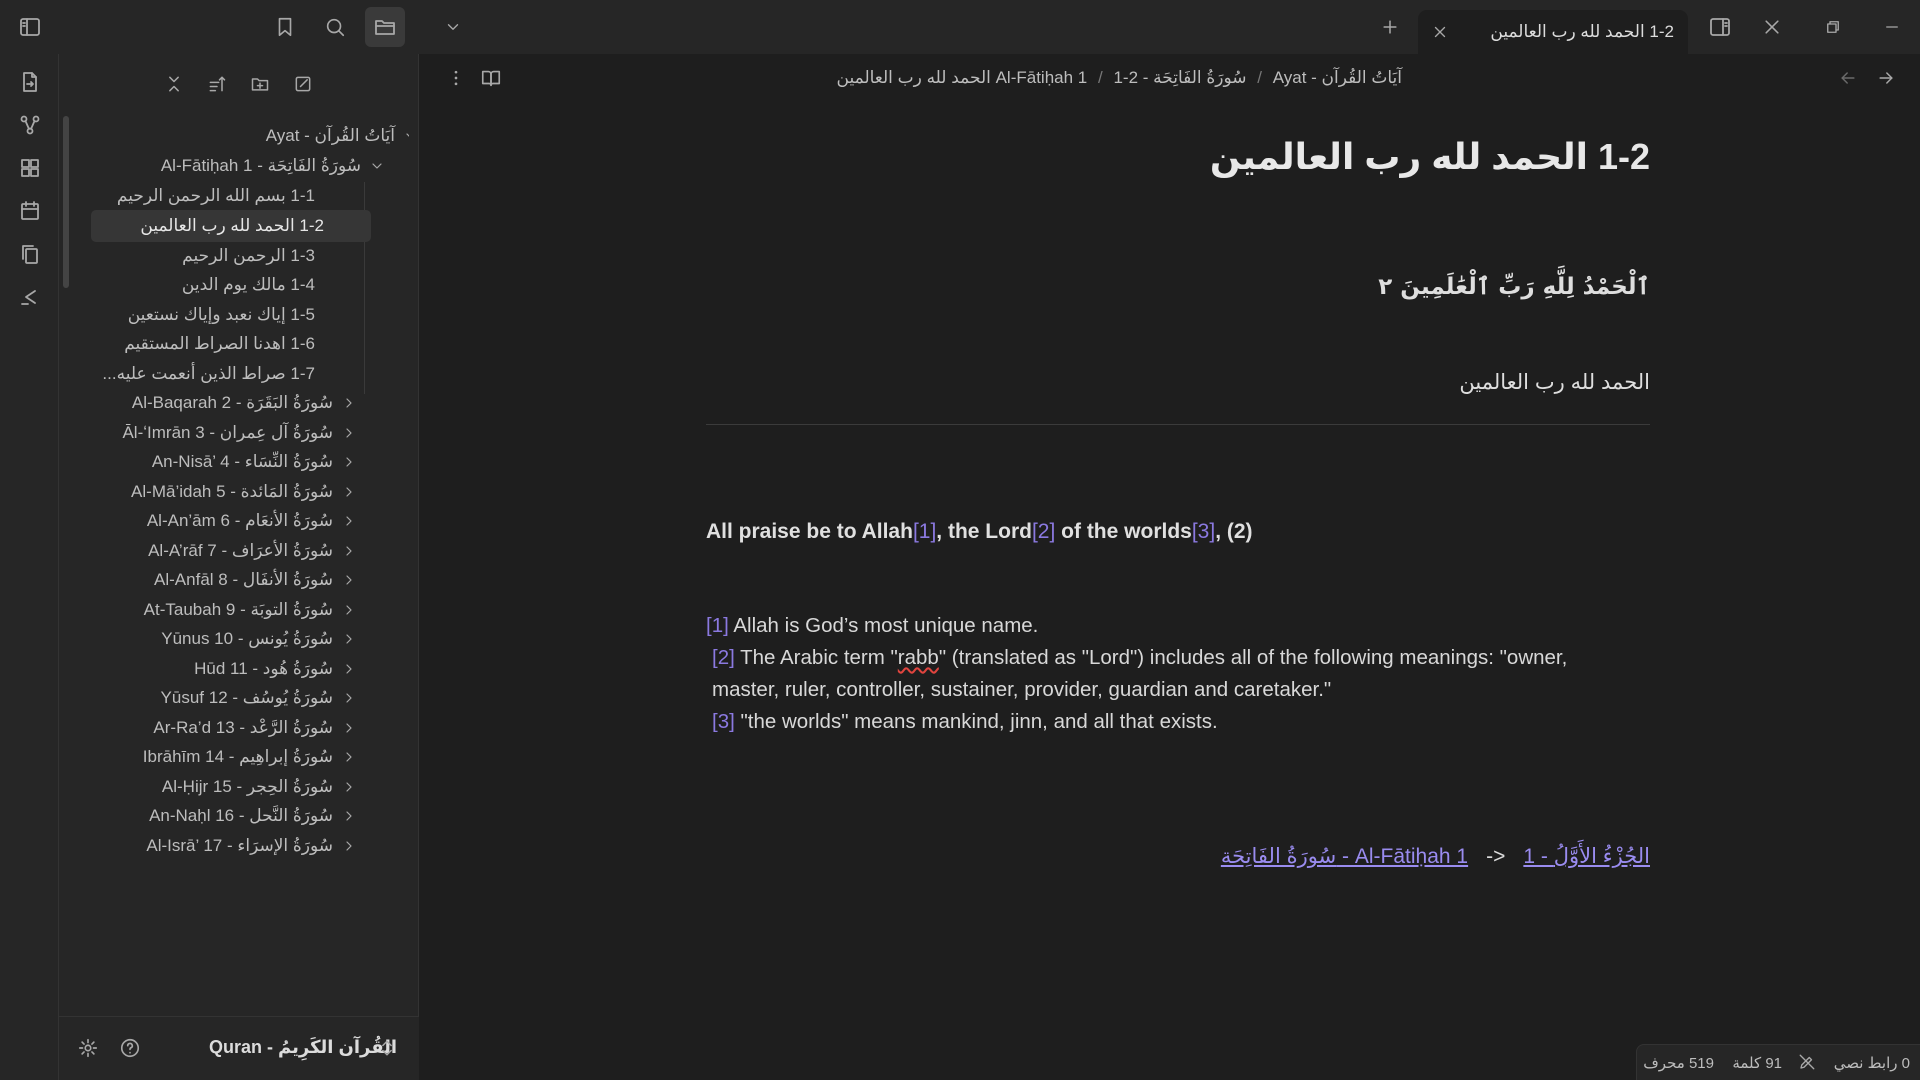 The width and height of the screenshot is (1920, 1080). I want to click on help-button, so click(130, 1048).